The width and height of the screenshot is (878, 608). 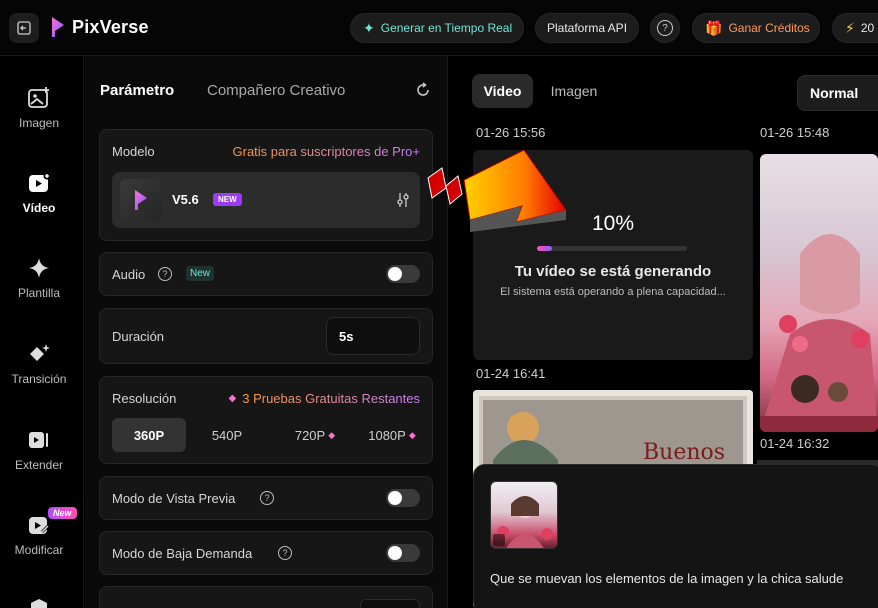 I want to click on cube-icon, so click(x=39, y=602).